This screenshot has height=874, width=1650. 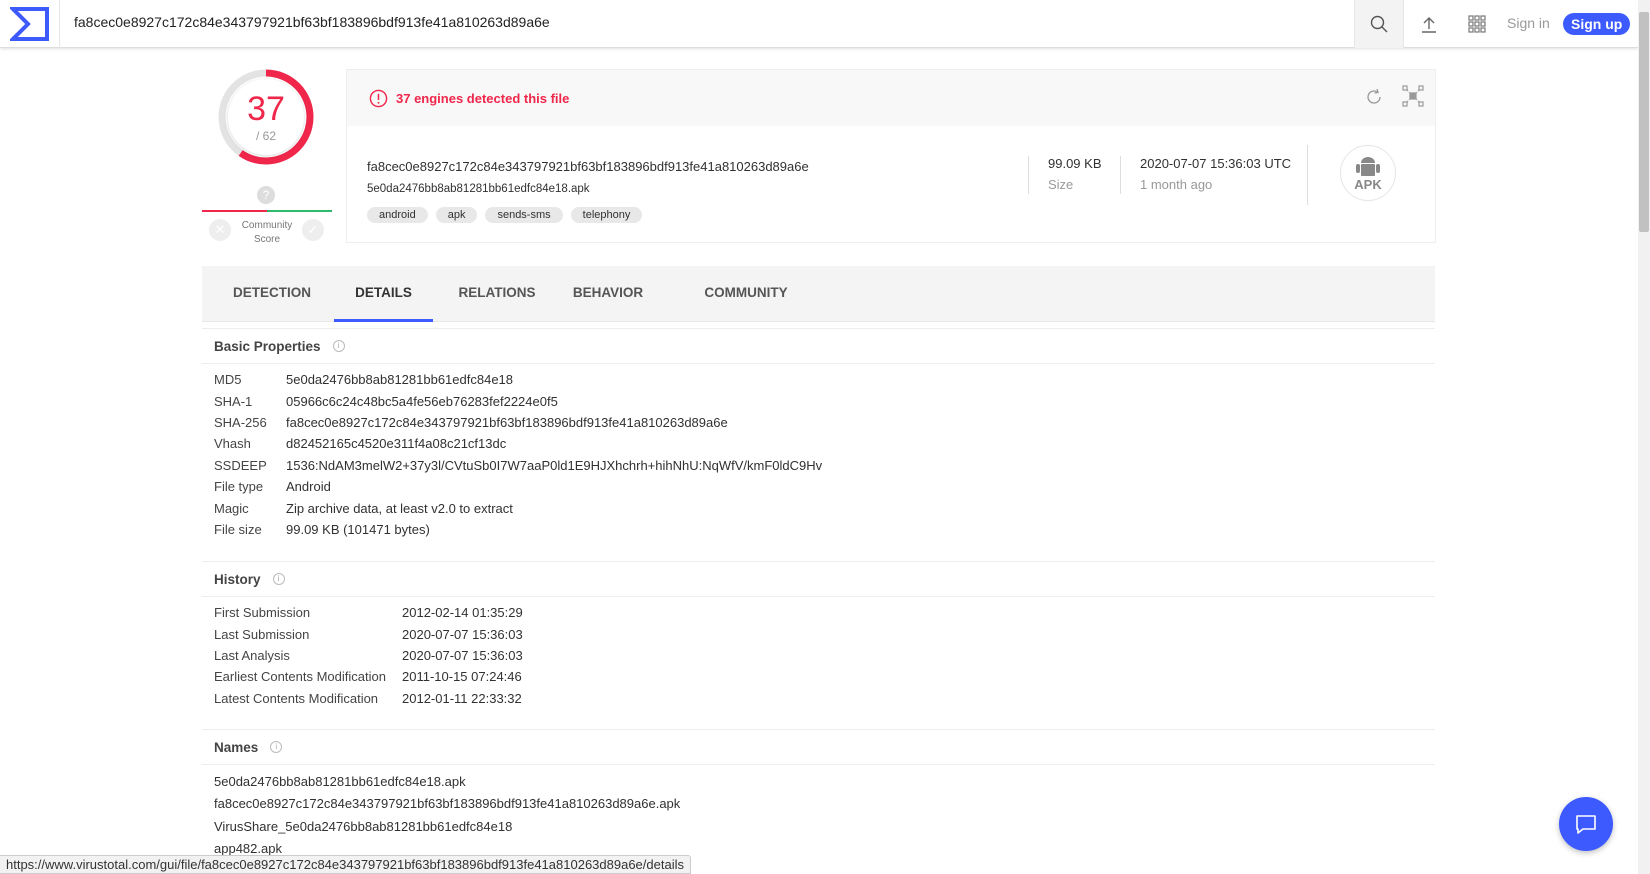 What do you see at coordinates (300, 677) in the screenshot?
I see `property-label: Earliest Contents Modification` at bounding box center [300, 677].